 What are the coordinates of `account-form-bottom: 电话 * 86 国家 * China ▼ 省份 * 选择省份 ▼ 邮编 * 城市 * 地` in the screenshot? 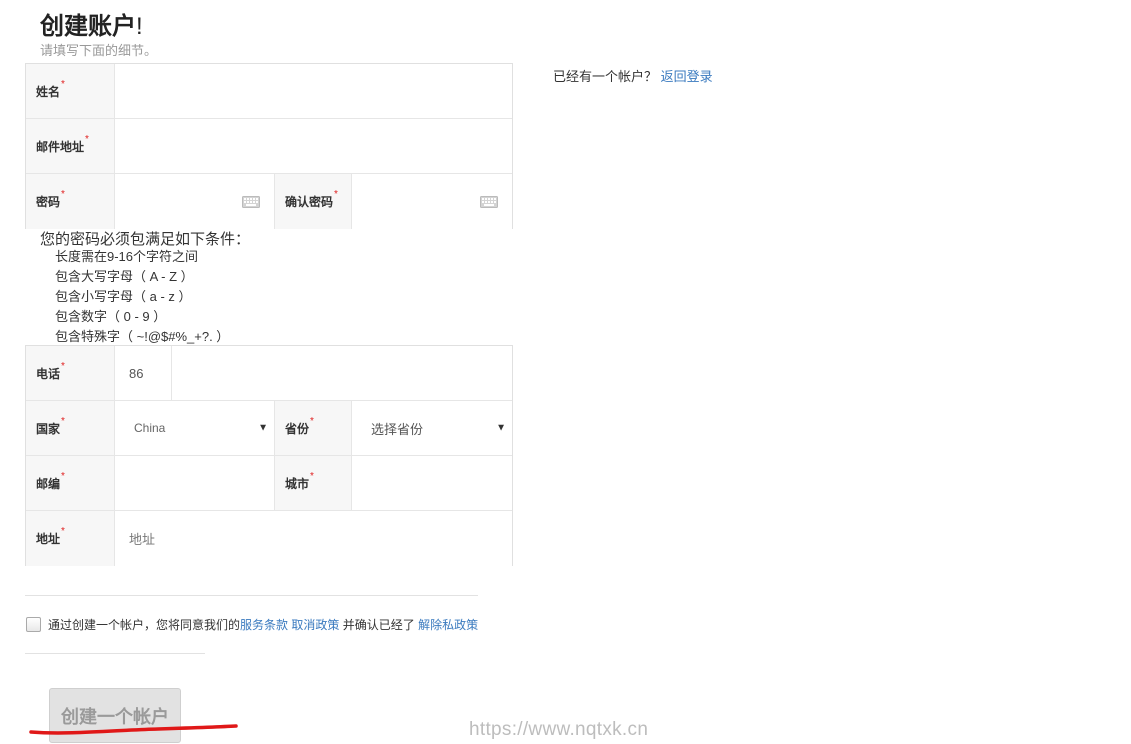 It's located at (269, 455).